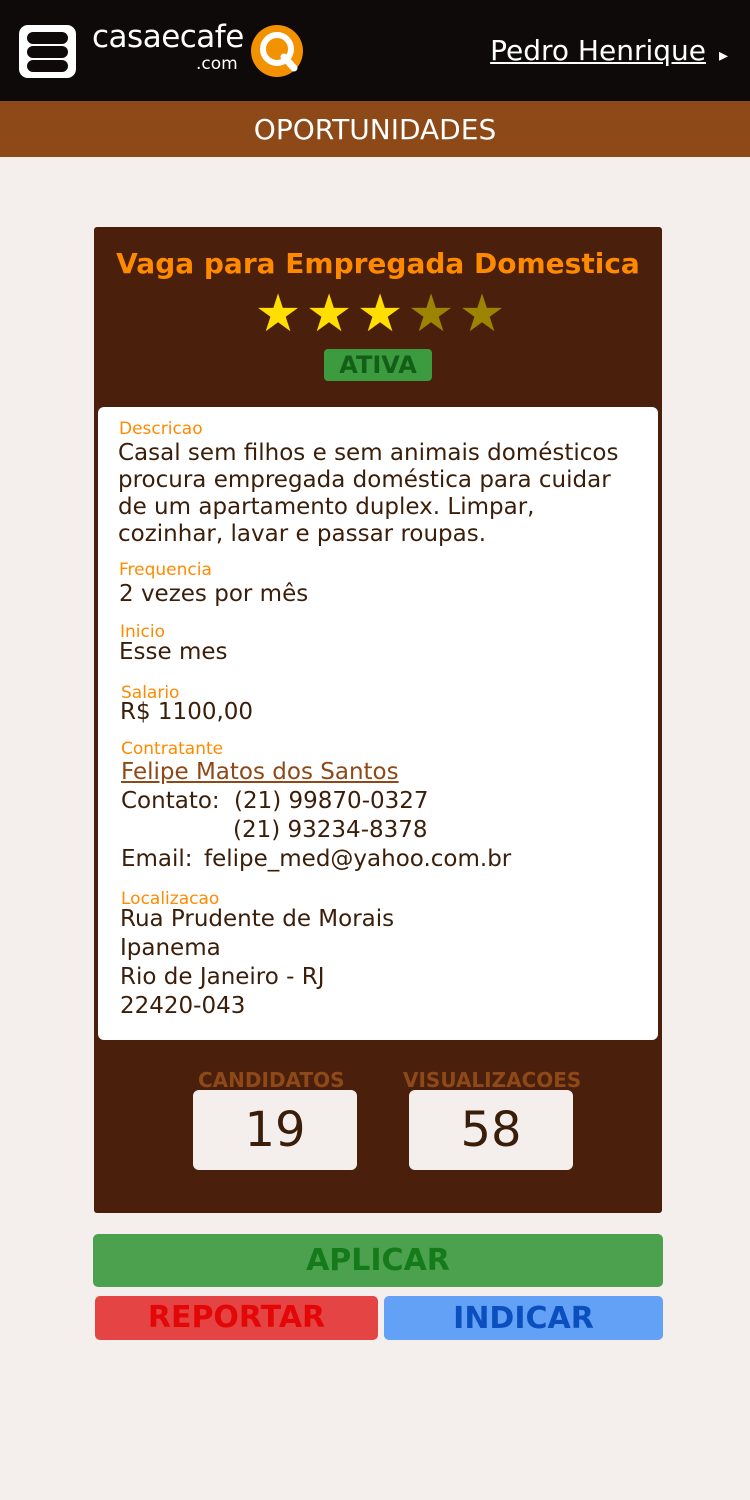 The height and width of the screenshot is (1500, 750). Describe the element at coordinates (217, 64) in the screenshot. I see `logo-domain: .com` at that location.